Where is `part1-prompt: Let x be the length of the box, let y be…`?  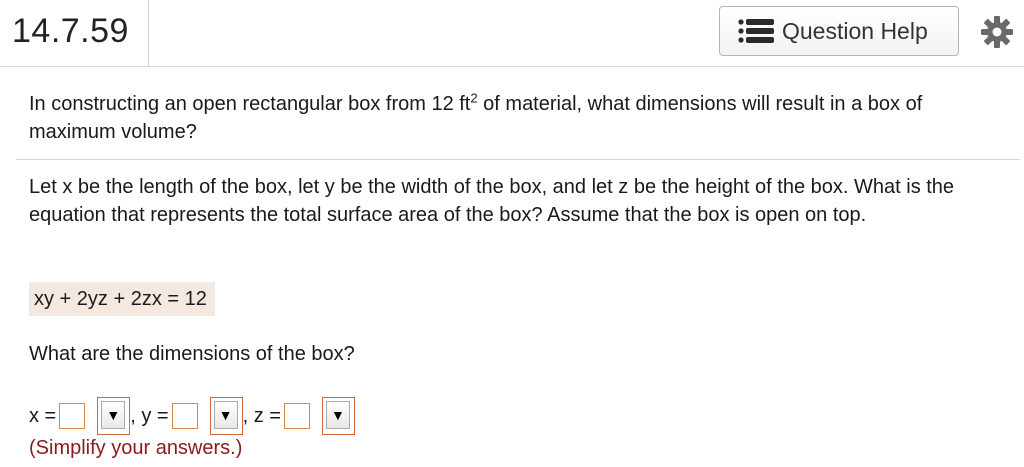 part1-prompt: Let x be the length of the box, let y be… is located at coordinates (492, 201).